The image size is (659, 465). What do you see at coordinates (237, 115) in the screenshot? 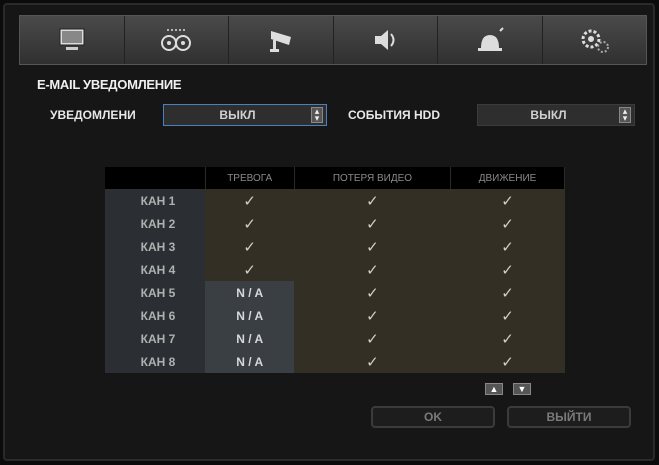
I see `notify-value: ВЫКЛ` at bounding box center [237, 115].